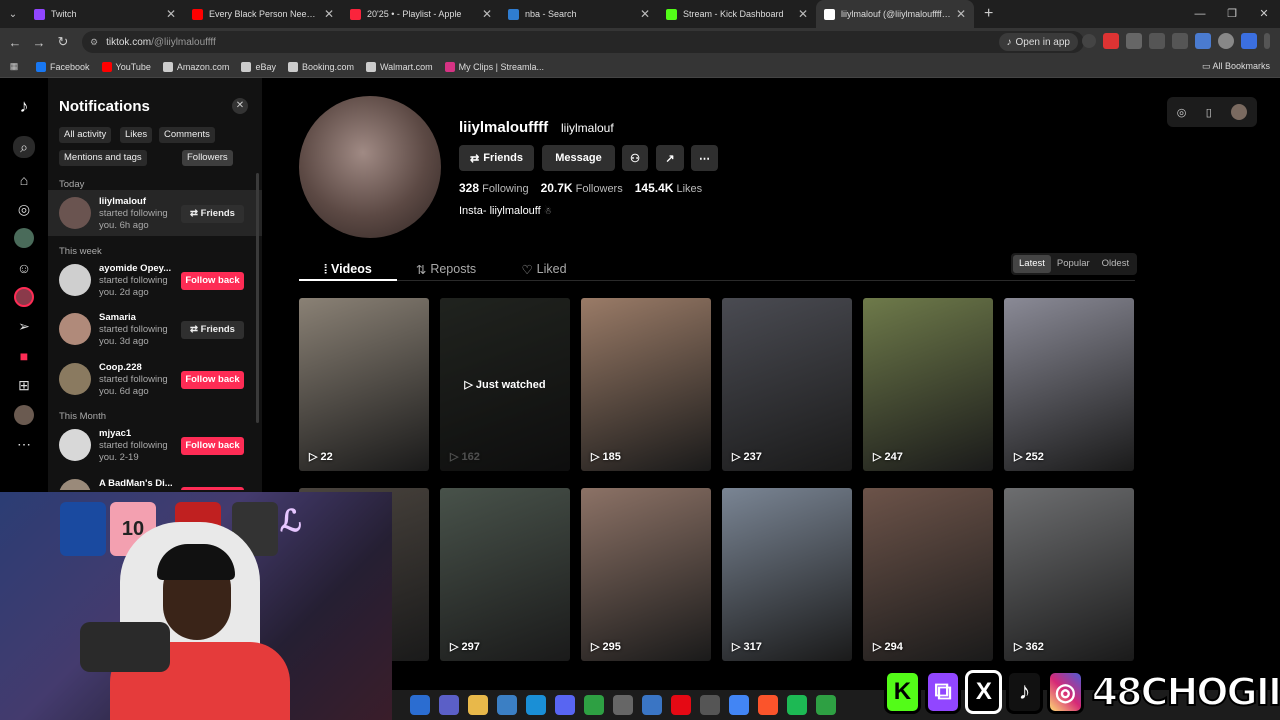 The image size is (1280, 720). What do you see at coordinates (420, 705) in the screenshot?
I see `copilot-icon` at bounding box center [420, 705].